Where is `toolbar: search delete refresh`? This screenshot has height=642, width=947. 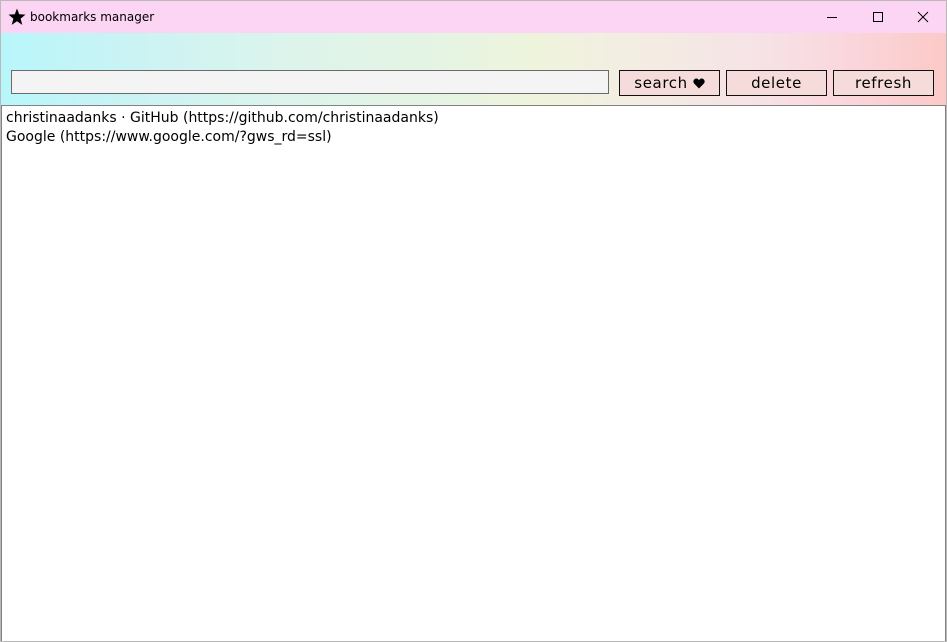
toolbar: search delete refresh is located at coordinates (473, 69).